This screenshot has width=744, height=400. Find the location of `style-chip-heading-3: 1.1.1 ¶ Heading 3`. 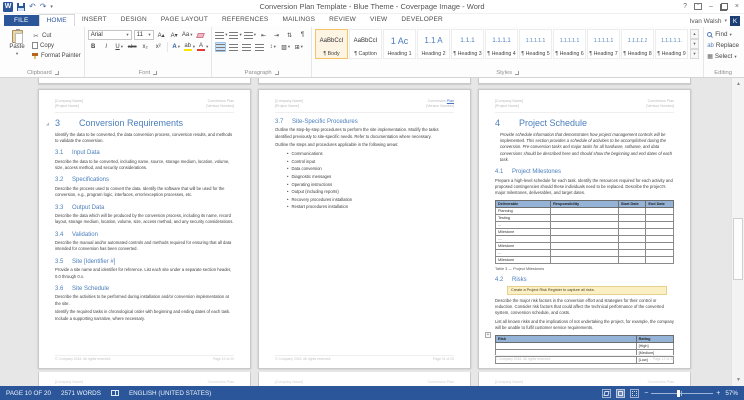

style-chip-heading-3: 1.1.1 ¶ Heading 3 is located at coordinates (468, 44).